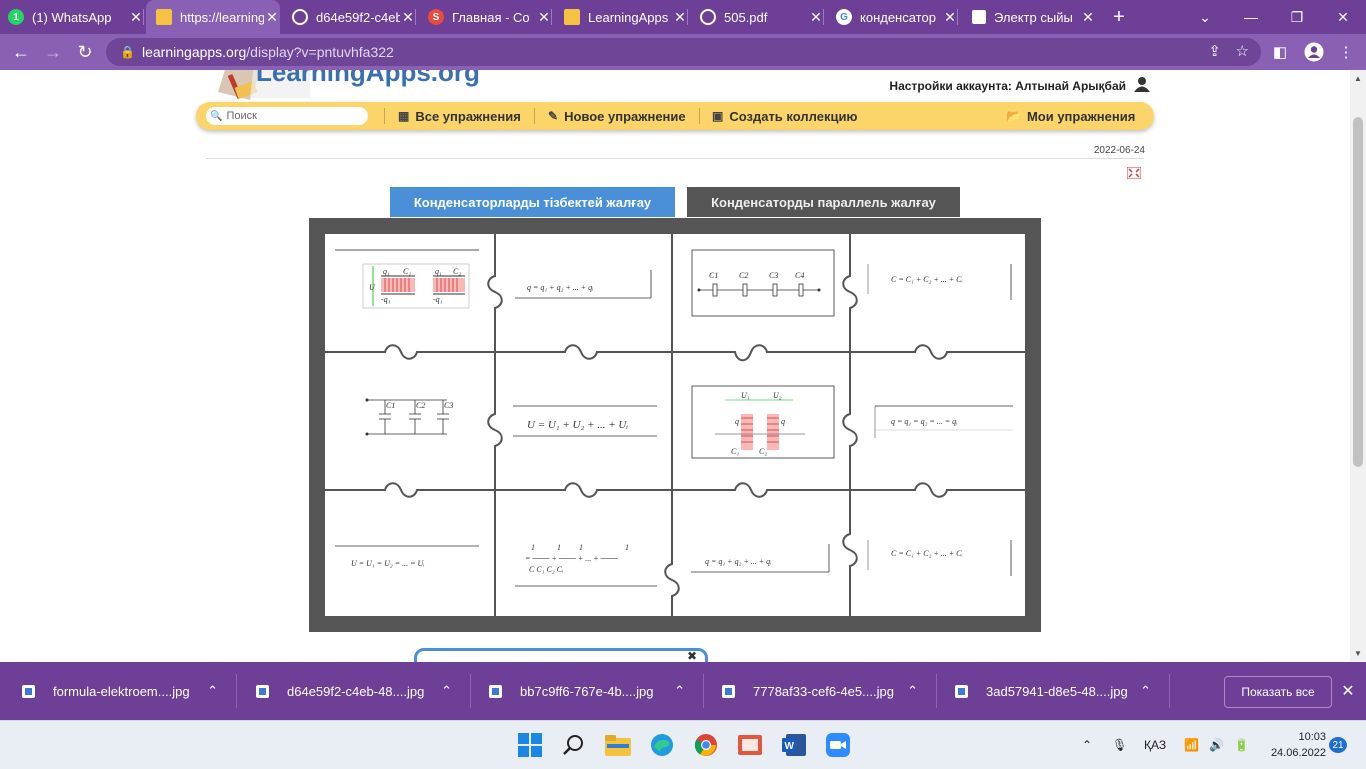  Describe the element at coordinates (823, 202) in the screenshot. I see `tab-parallel-connection: Конденсаторды параллель жалғау` at that location.